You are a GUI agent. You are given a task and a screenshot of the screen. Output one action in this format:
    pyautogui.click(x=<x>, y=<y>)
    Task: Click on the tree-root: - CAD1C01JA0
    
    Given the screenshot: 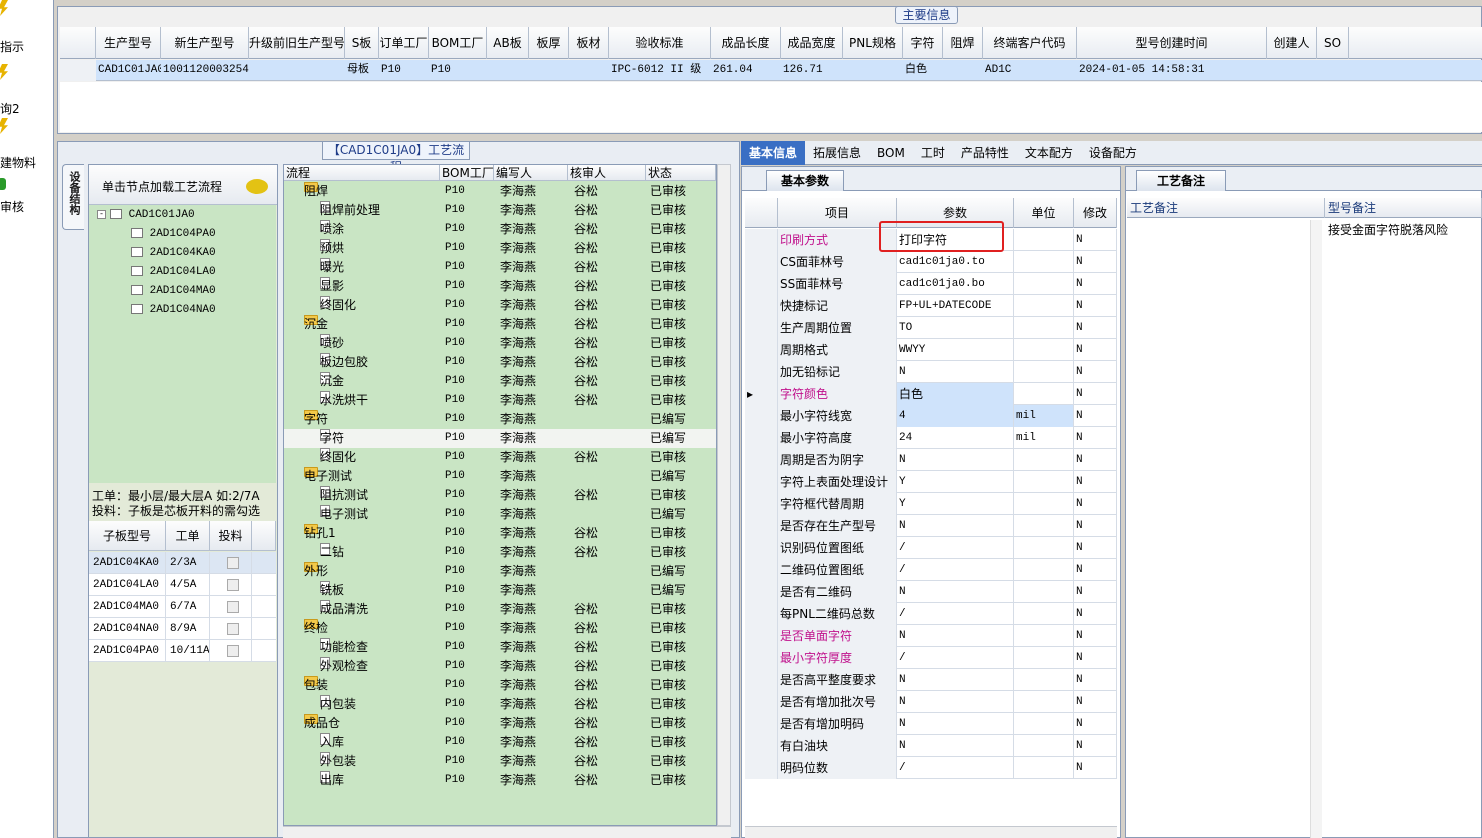 What is the action you would take?
    pyautogui.click(x=146, y=215)
    